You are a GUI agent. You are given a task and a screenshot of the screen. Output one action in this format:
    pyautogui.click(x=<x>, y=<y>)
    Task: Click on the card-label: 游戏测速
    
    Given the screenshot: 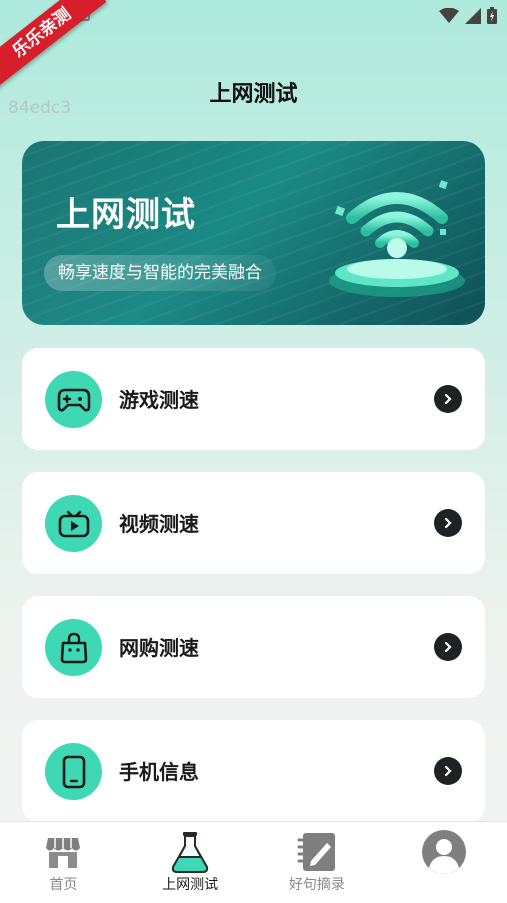 What is the action you would take?
    pyautogui.click(x=159, y=400)
    